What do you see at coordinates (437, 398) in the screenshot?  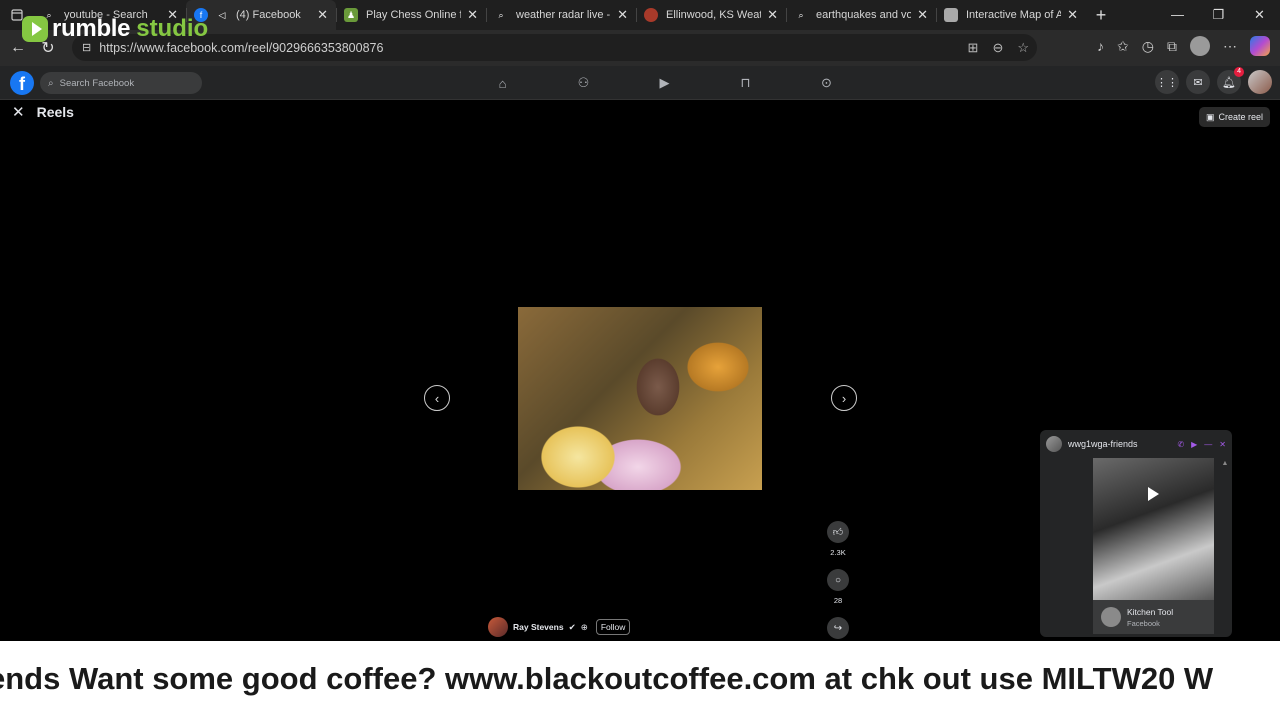 I see `previous-reel-button: ‹` at bounding box center [437, 398].